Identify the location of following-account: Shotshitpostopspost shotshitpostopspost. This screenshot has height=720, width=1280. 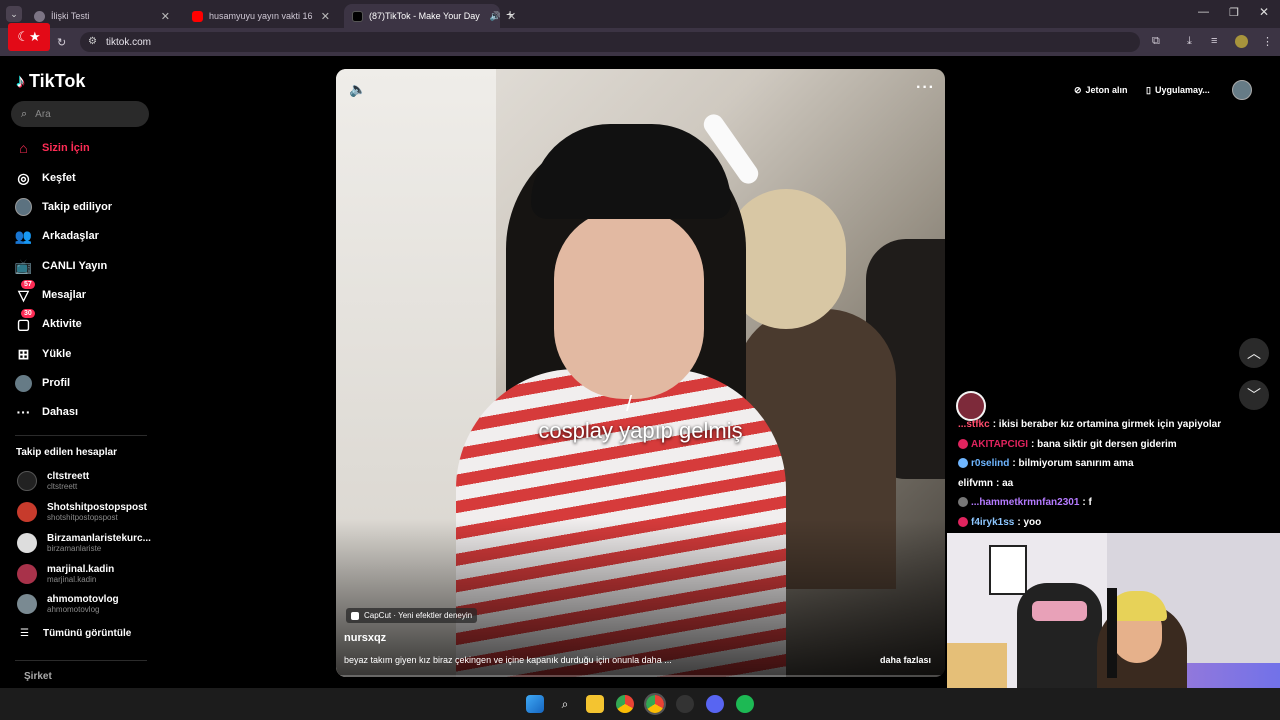
(82, 512).